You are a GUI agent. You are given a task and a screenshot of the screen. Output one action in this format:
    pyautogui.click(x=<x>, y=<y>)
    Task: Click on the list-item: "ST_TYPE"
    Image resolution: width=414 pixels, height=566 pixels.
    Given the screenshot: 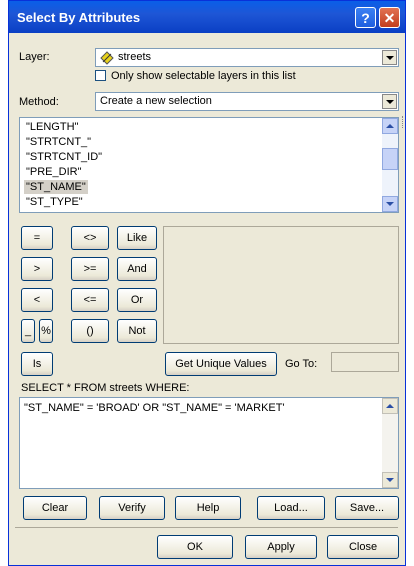 What is the action you would take?
    pyautogui.click(x=54, y=202)
    